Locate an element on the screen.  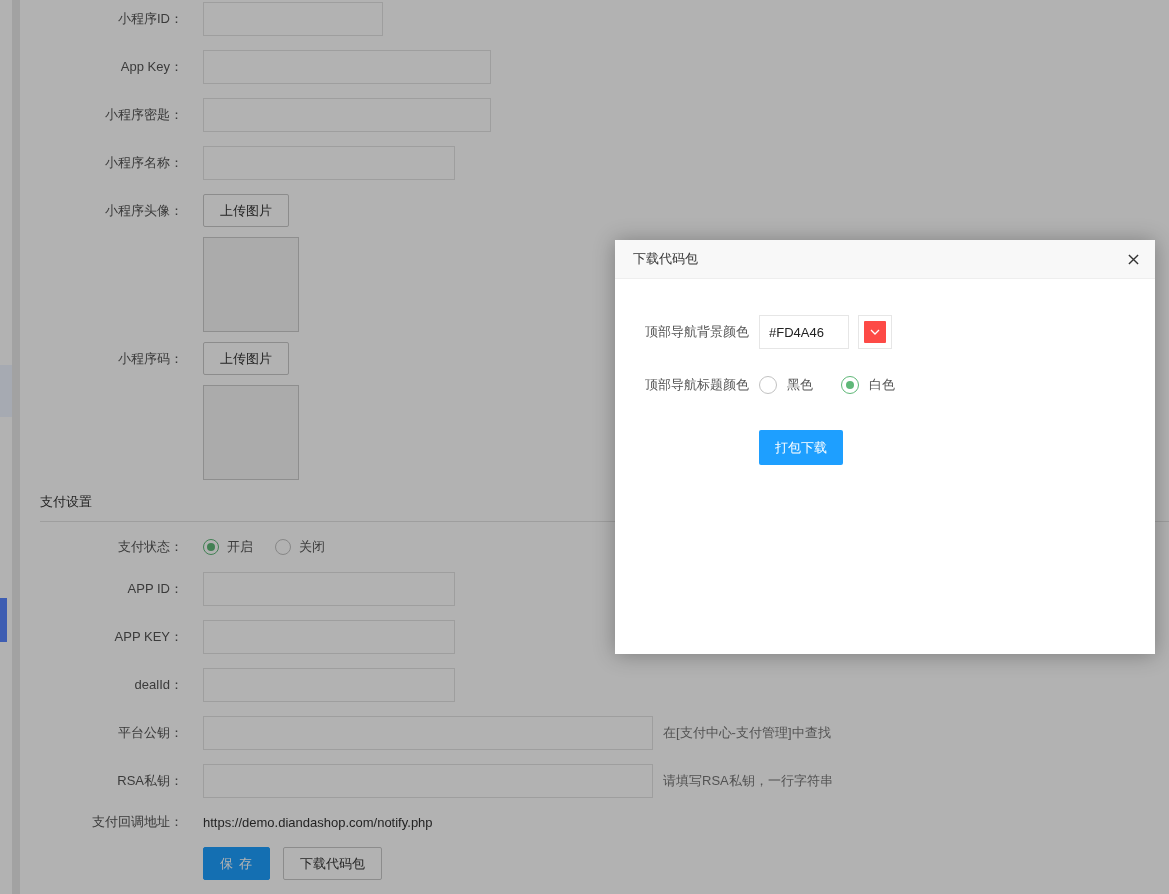
radio-button: 开启 is located at coordinates (228, 546).